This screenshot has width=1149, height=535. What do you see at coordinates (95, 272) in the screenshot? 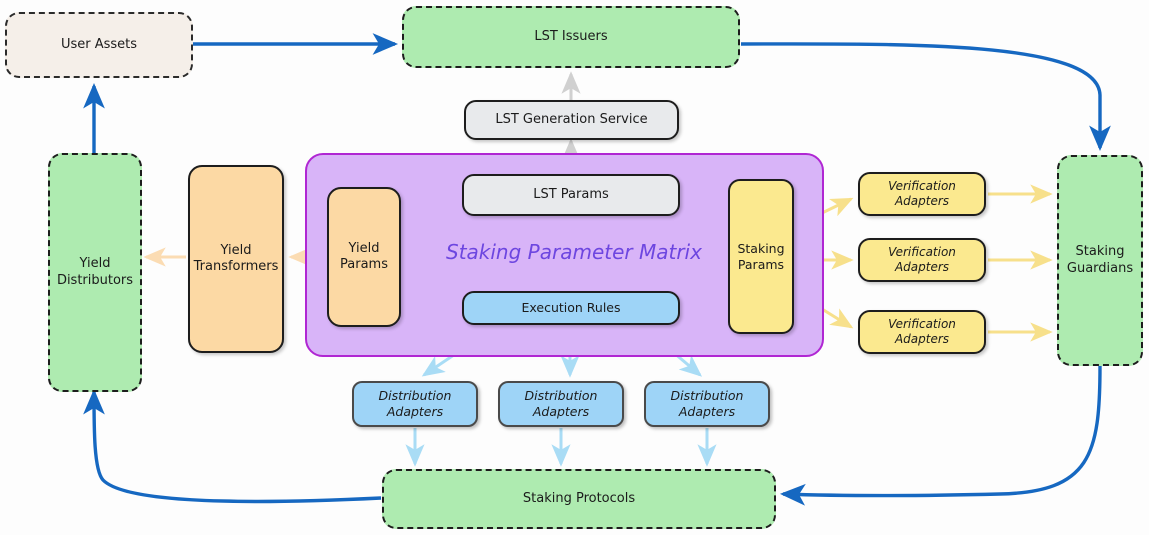
I see `node-yield-distributors: Yield Distributors` at bounding box center [95, 272].